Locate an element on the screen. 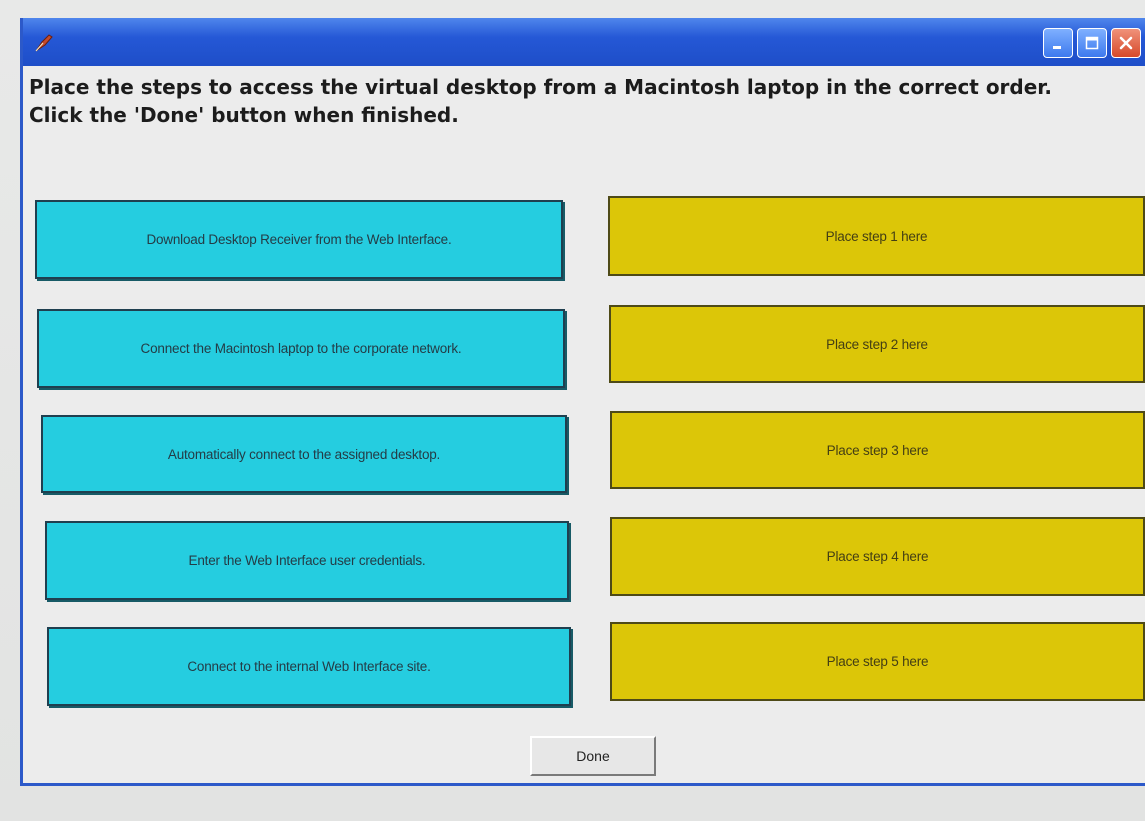 The height and width of the screenshot is (821, 1145). close-button is located at coordinates (1126, 43).